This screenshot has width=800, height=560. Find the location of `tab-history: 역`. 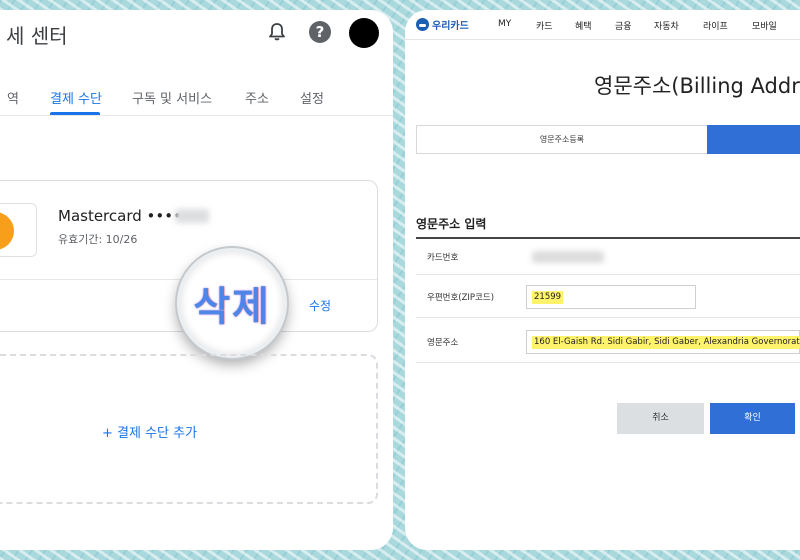

tab-history: 역 is located at coordinates (13, 97).